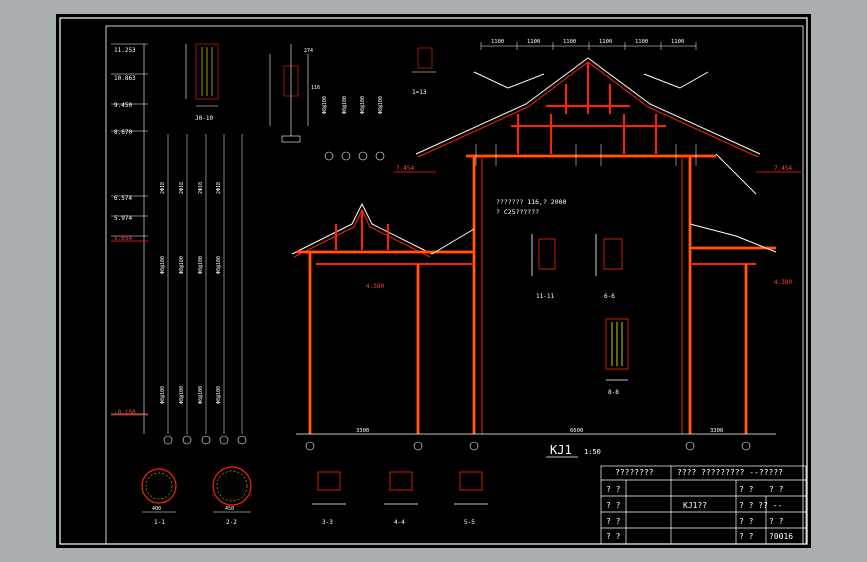 The width and height of the screenshot is (867, 562). I want to click on section-label-3-3: 3-3, so click(327, 522).